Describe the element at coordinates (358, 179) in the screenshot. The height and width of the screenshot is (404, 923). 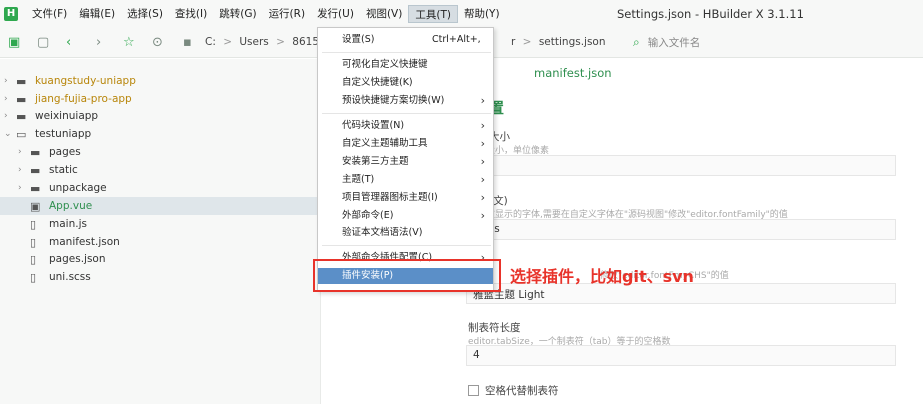
I see `menu-item-label: 主题(T)` at that location.